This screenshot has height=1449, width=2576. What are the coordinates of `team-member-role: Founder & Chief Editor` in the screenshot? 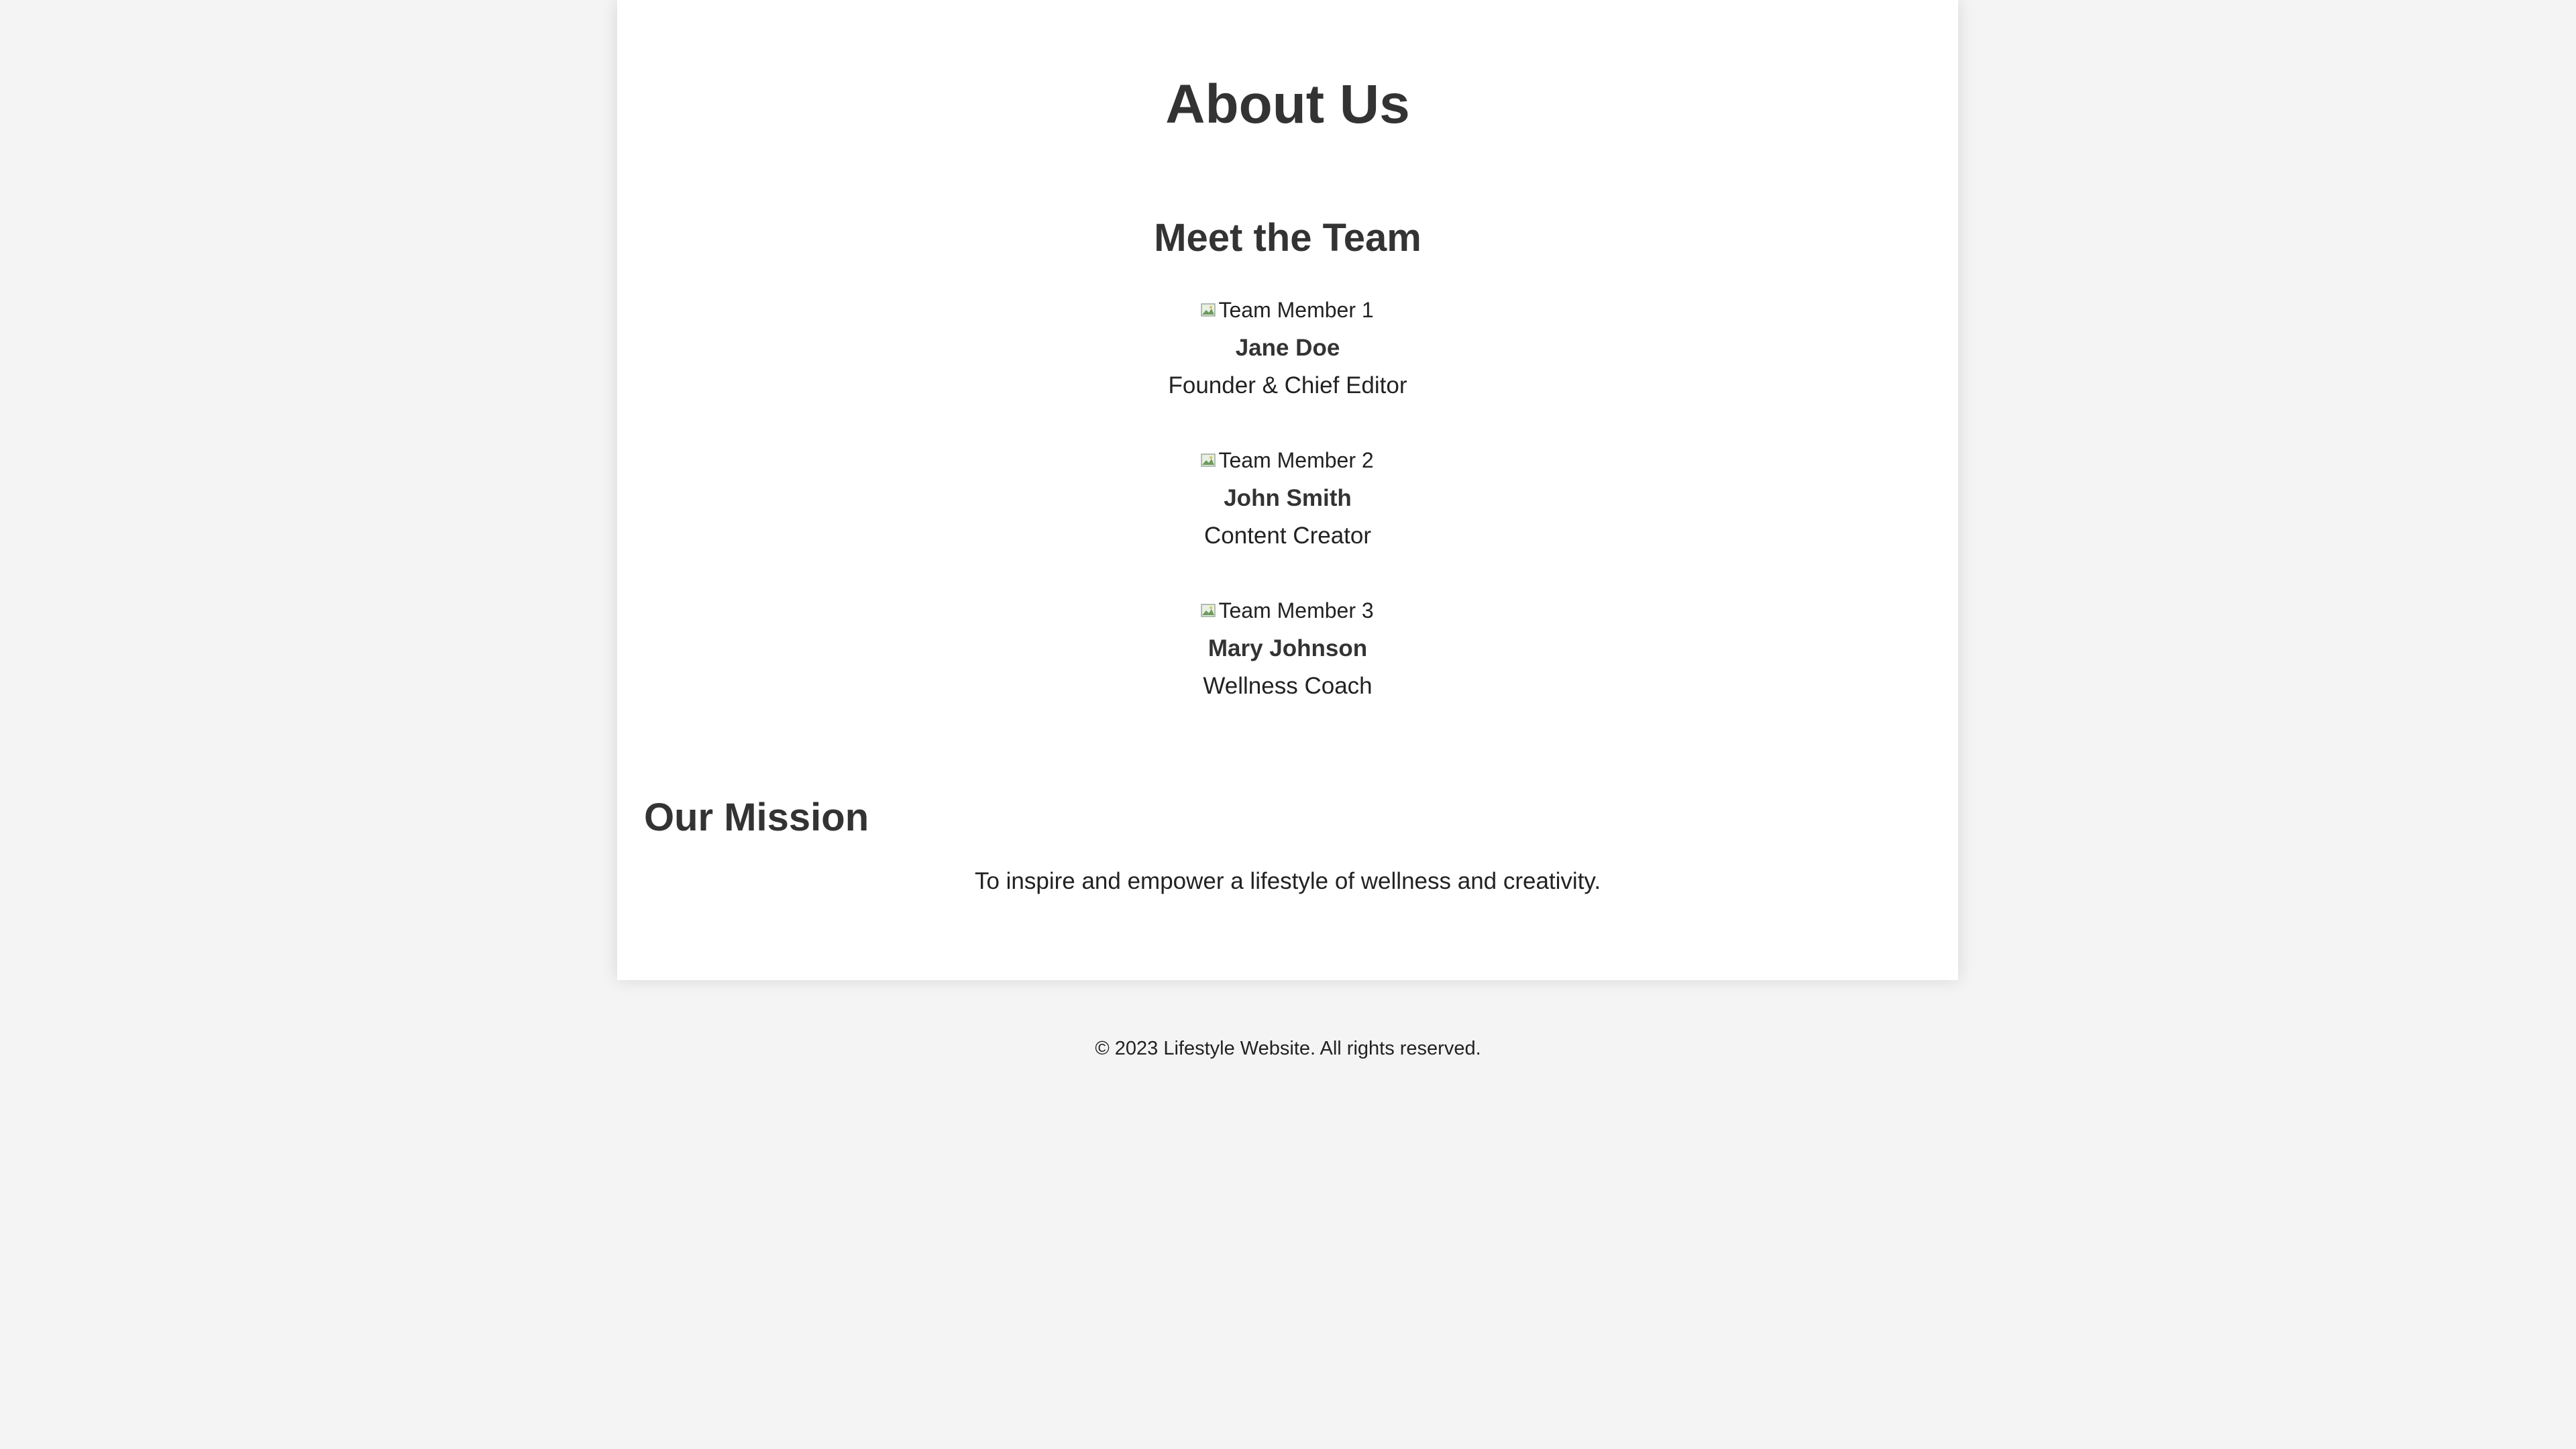 It's located at (1287, 385).